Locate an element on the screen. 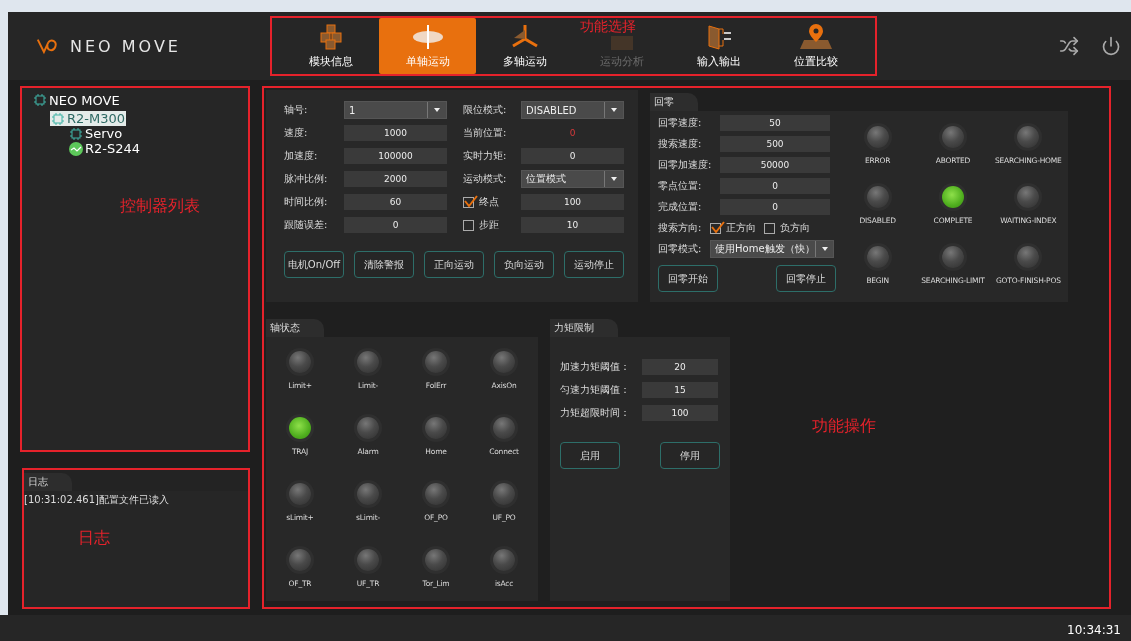 The image size is (1131, 641). annotation-label: 控制器列表 is located at coordinates (160, 206).